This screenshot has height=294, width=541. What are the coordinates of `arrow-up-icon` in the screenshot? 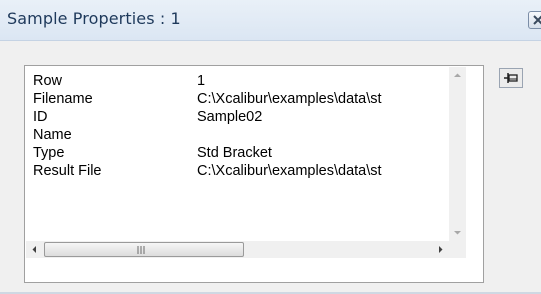 It's located at (457, 75).